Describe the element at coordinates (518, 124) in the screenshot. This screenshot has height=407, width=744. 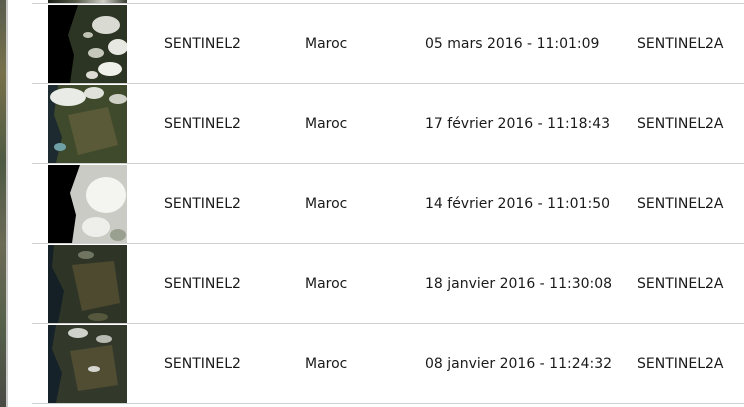
I see `date-cell: 17 février 2016 - 11:18:43` at that location.